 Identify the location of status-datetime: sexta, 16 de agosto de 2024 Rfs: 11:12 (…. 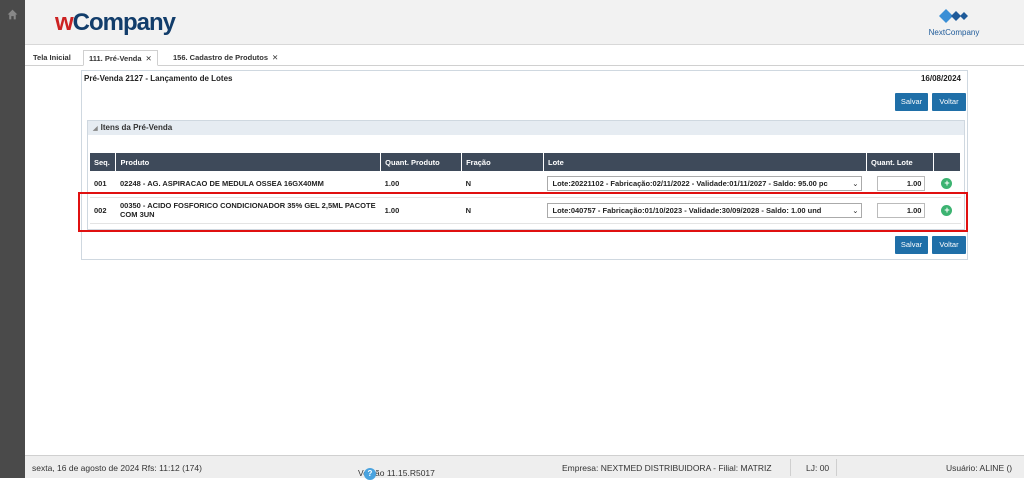
(117, 468).